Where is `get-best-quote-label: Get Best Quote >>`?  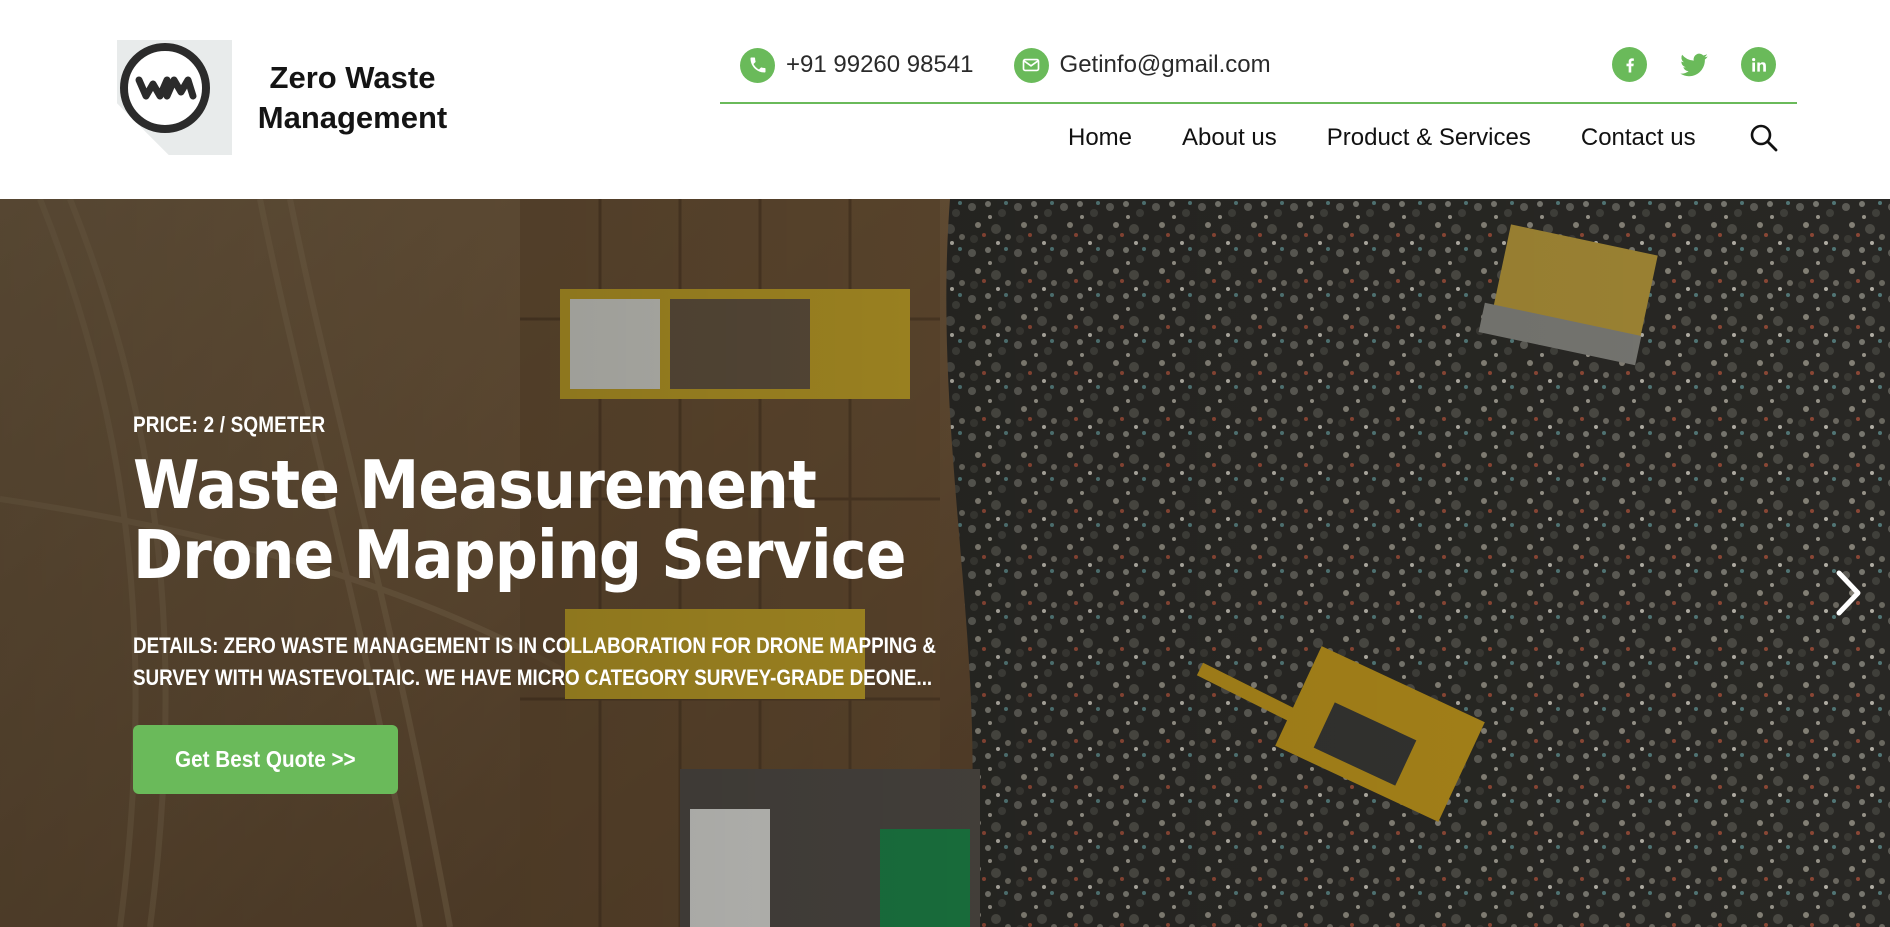
get-best-quote-label: Get Best Quote >> is located at coordinates (265, 759).